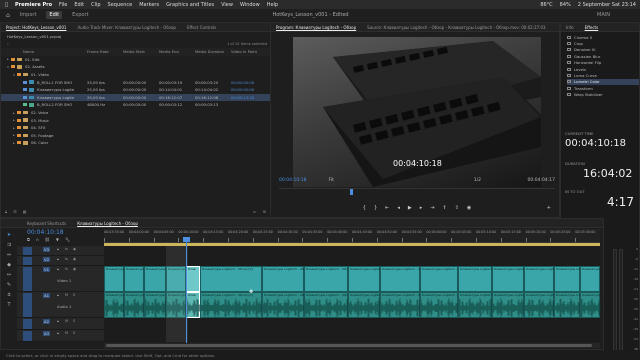  What do you see at coordinates (142, 136) in the screenshot?
I see `project-row: ▸ 05. Footage` at bounding box center [142, 136].